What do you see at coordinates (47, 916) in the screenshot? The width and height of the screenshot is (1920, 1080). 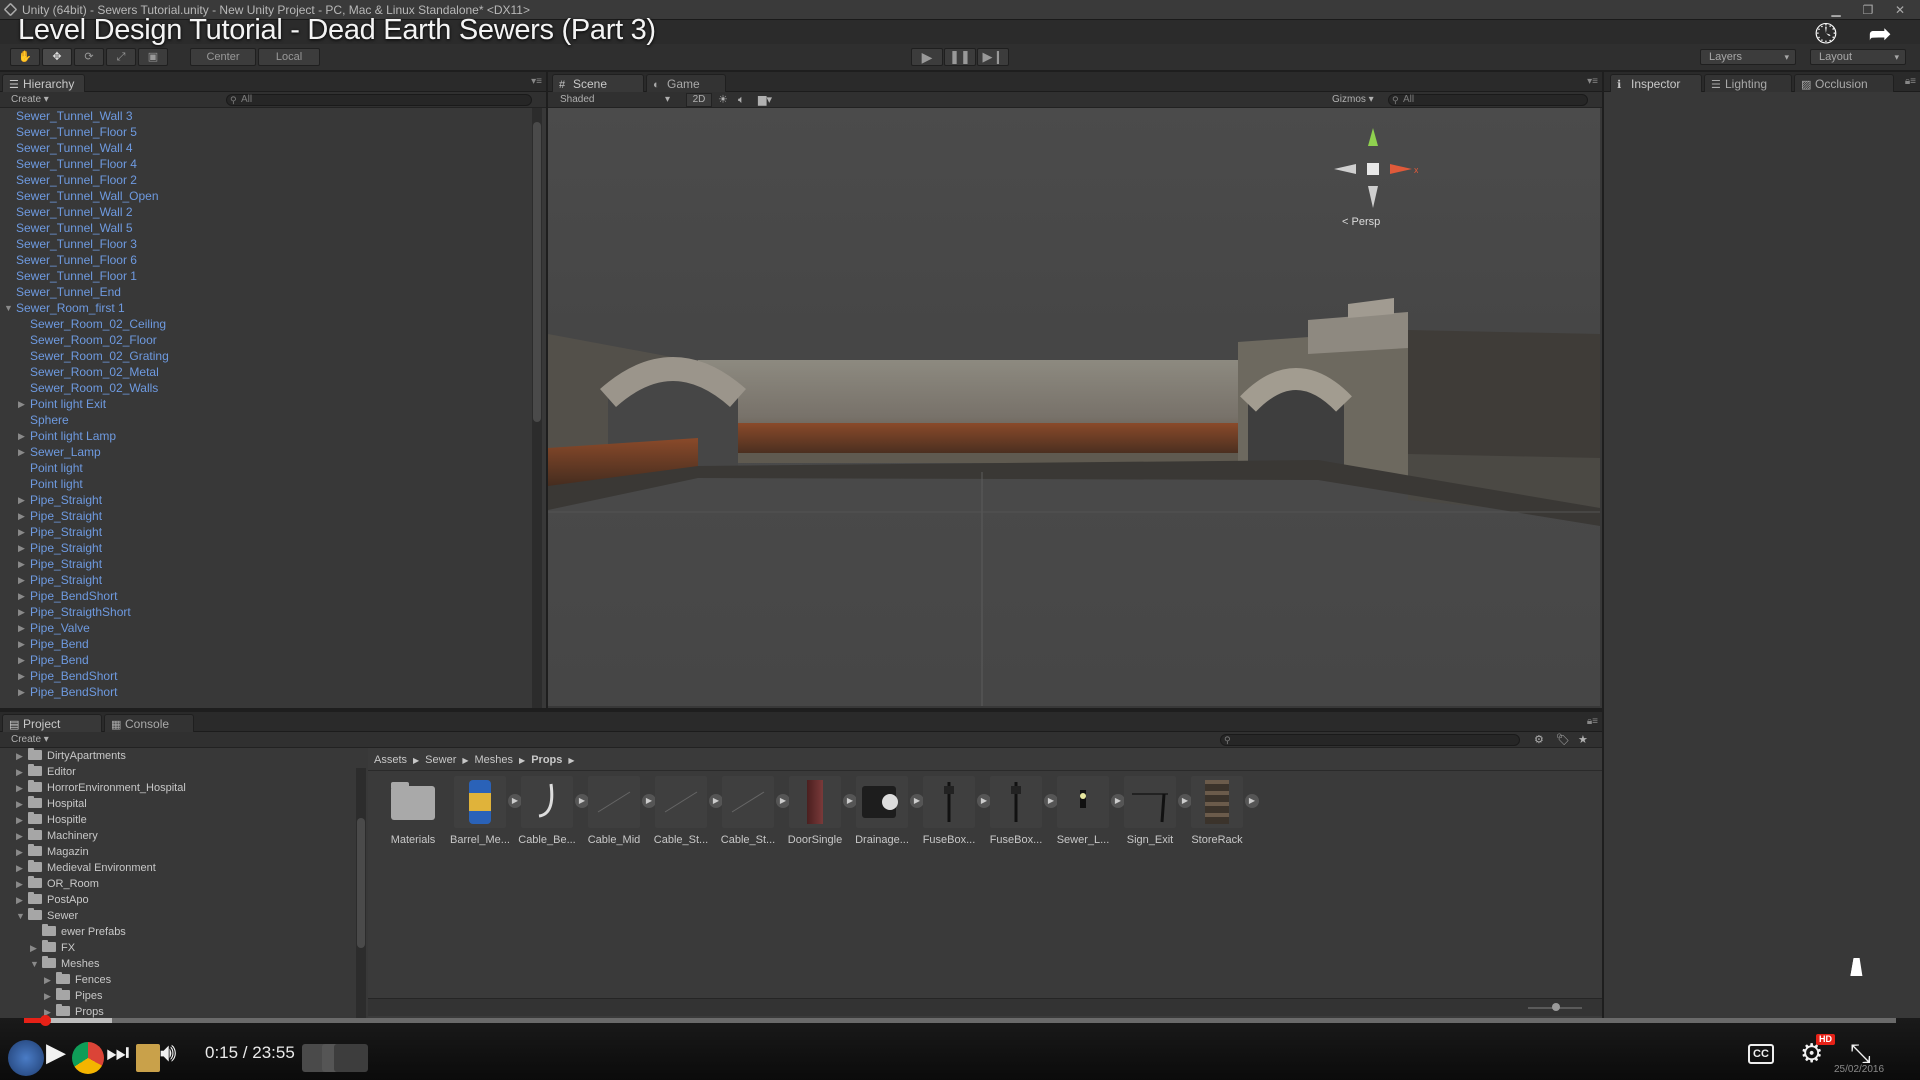 I see `project-folder-item: ▼ Sewer` at bounding box center [47, 916].